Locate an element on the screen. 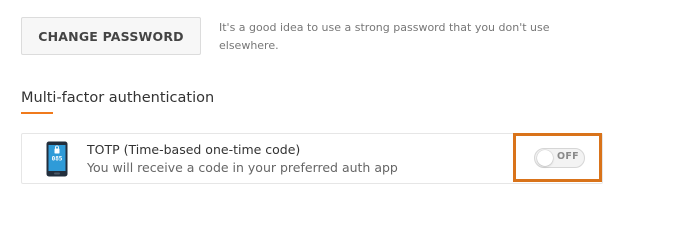 The width and height of the screenshot is (675, 240). toggle-knob is located at coordinates (545, 158).